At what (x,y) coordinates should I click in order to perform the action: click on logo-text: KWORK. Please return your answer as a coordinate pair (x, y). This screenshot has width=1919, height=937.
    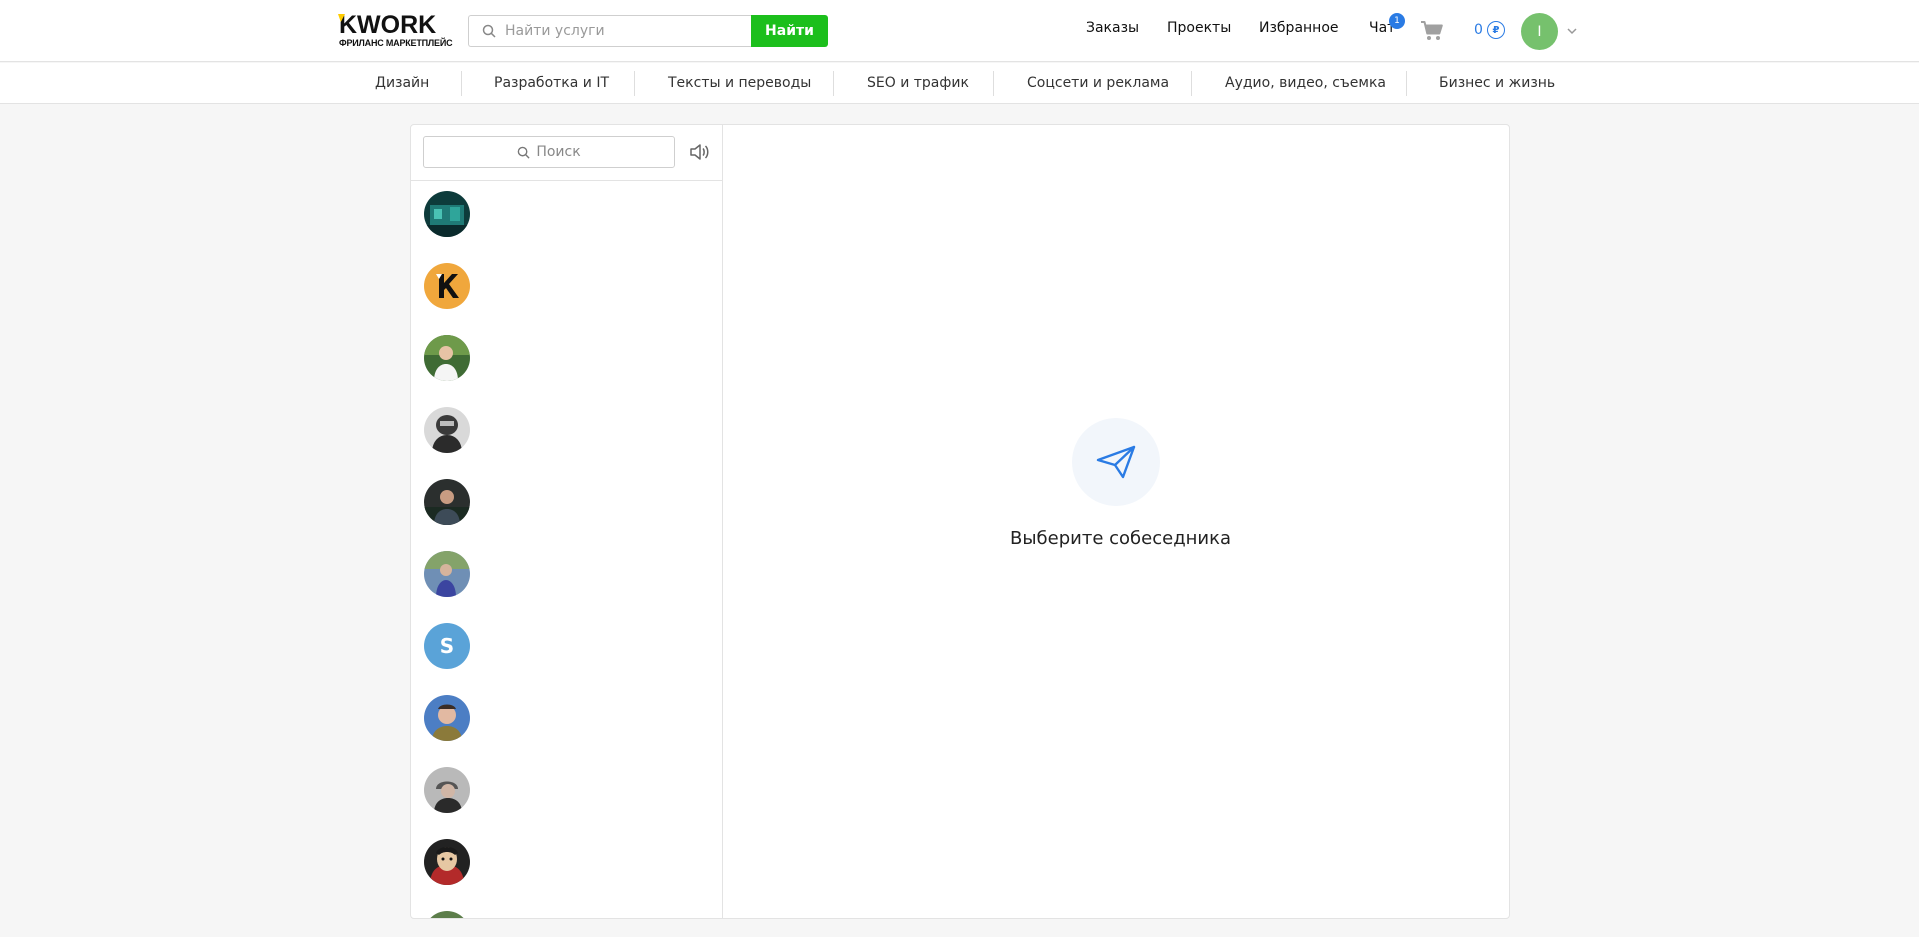
    Looking at the image, I should click on (388, 25).